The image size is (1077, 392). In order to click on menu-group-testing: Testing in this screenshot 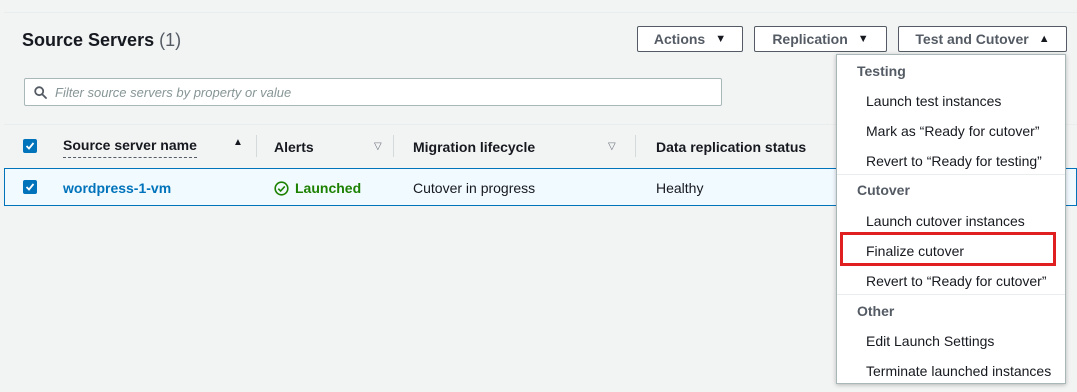, I will do `click(881, 71)`.